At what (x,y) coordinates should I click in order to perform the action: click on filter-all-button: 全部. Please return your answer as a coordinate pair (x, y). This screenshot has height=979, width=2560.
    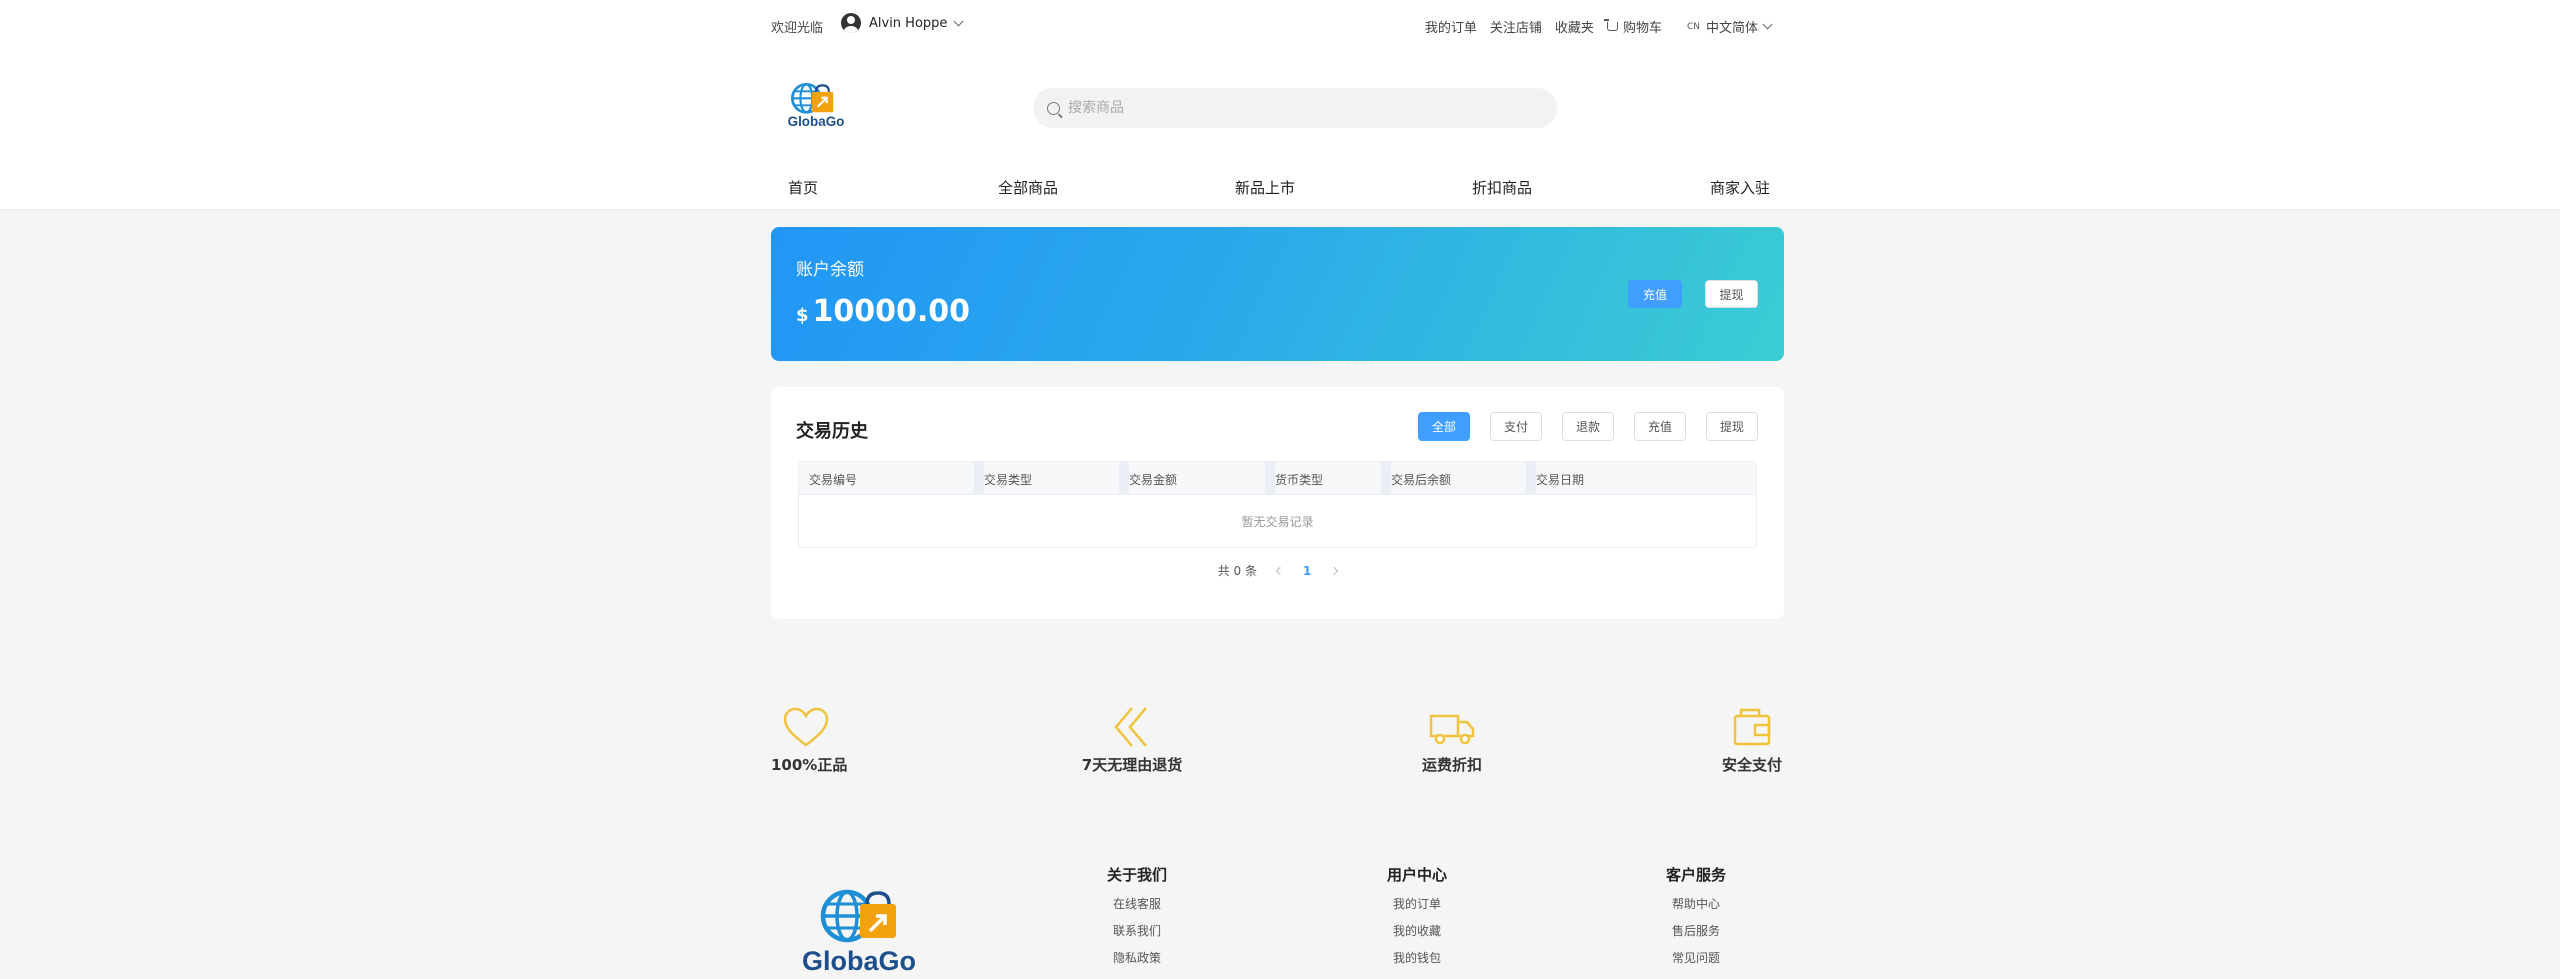
    Looking at the image, I should click on (1444, 426).